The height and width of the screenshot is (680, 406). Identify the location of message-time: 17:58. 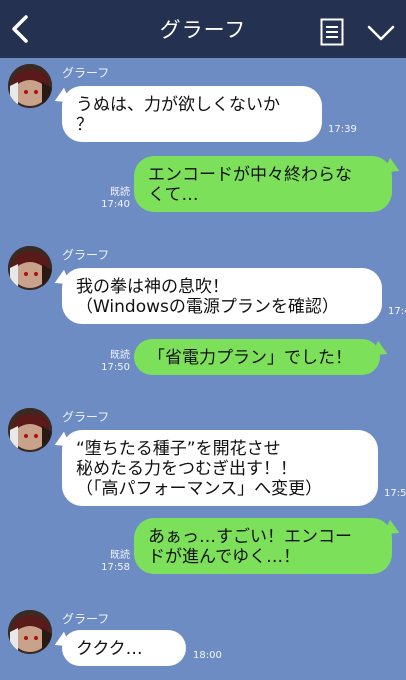
(115, 567).